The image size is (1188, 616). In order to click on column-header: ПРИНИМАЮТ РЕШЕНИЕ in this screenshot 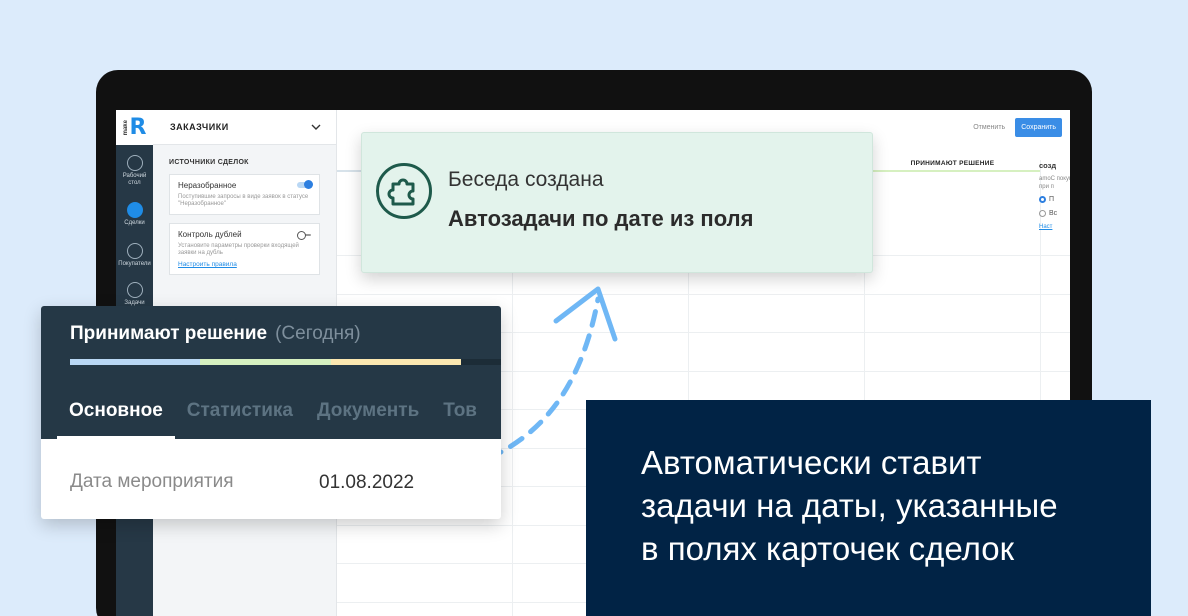, I will do `click(952, 166)`.